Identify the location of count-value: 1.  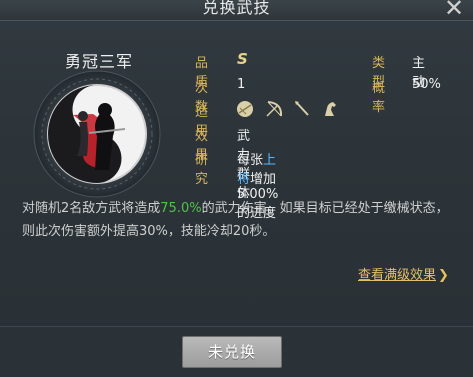
(241, 84).